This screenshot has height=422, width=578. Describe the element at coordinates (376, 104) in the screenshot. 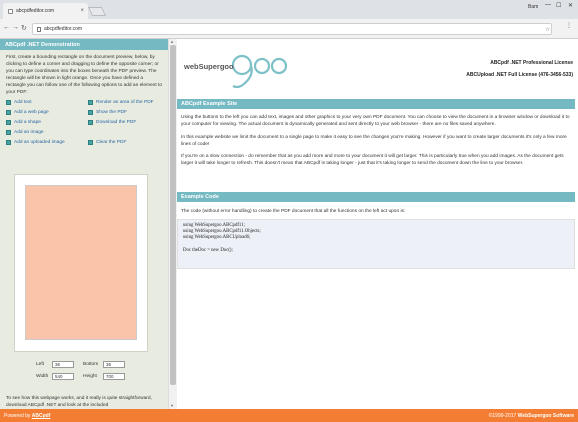

I see `site-section-header: ABCpdf Example Site` at that location.